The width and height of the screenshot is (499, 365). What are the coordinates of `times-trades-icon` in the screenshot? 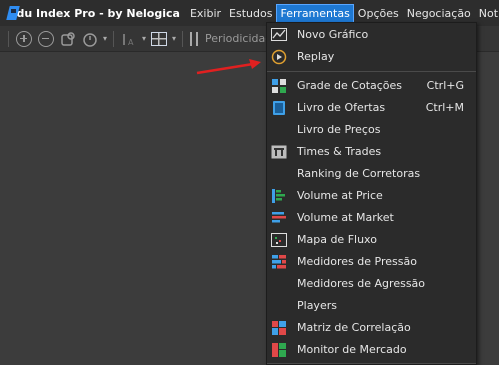 It's located at (279, 152).